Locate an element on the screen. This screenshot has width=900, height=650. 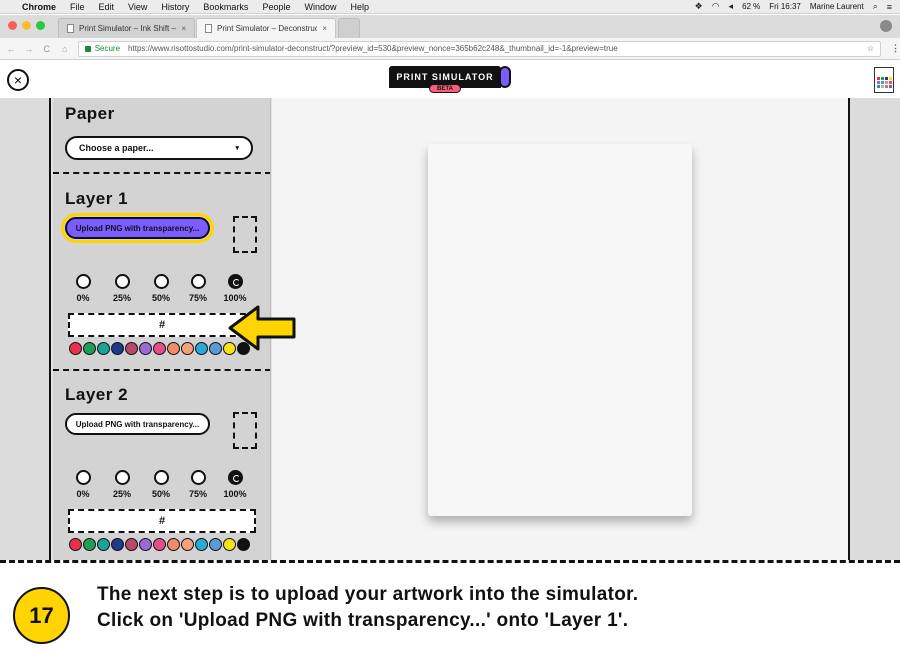
browser-tab-deconstruct: Print Simulator – Deconstruct × is located at coordinates (266, 28).